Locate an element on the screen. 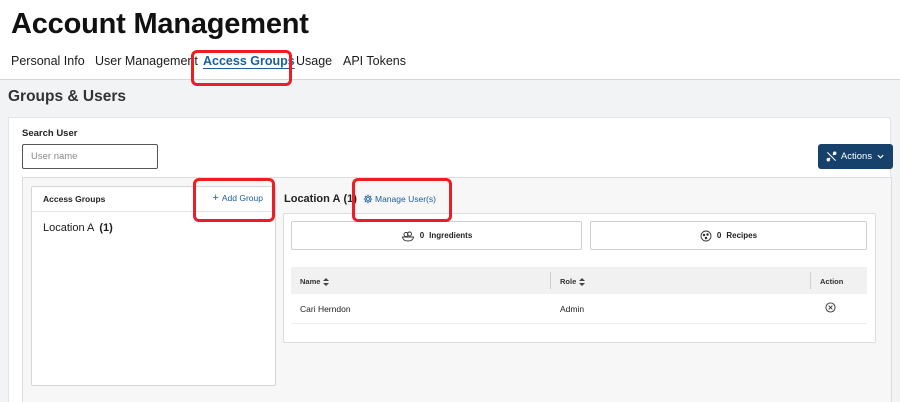 The height and width of the screenshot is (402, 900). recipes-count: 0 is located at coordinates (719, 235).